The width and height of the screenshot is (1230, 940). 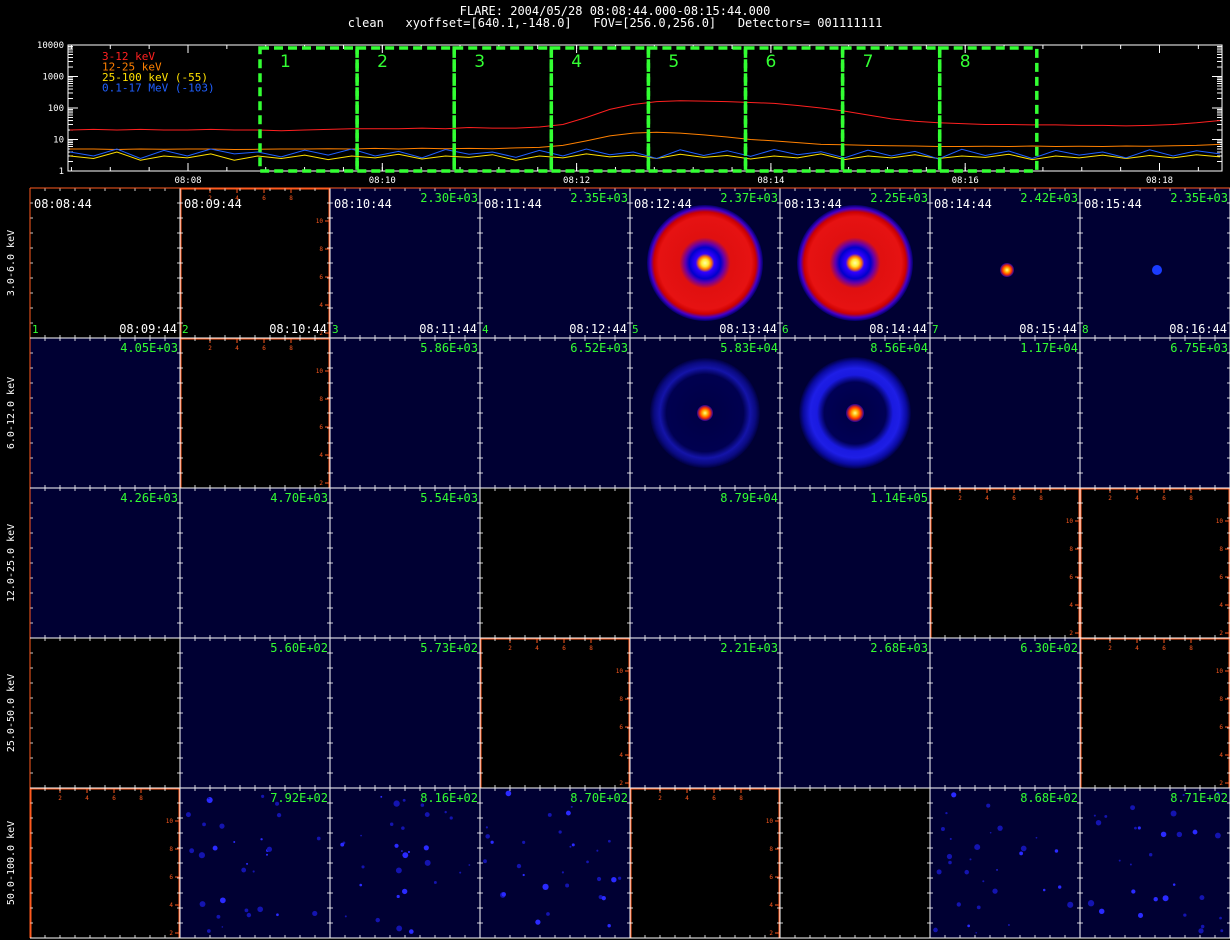 I want to click on image-cell: 8.71E+02, so click(x=1155, y=863).